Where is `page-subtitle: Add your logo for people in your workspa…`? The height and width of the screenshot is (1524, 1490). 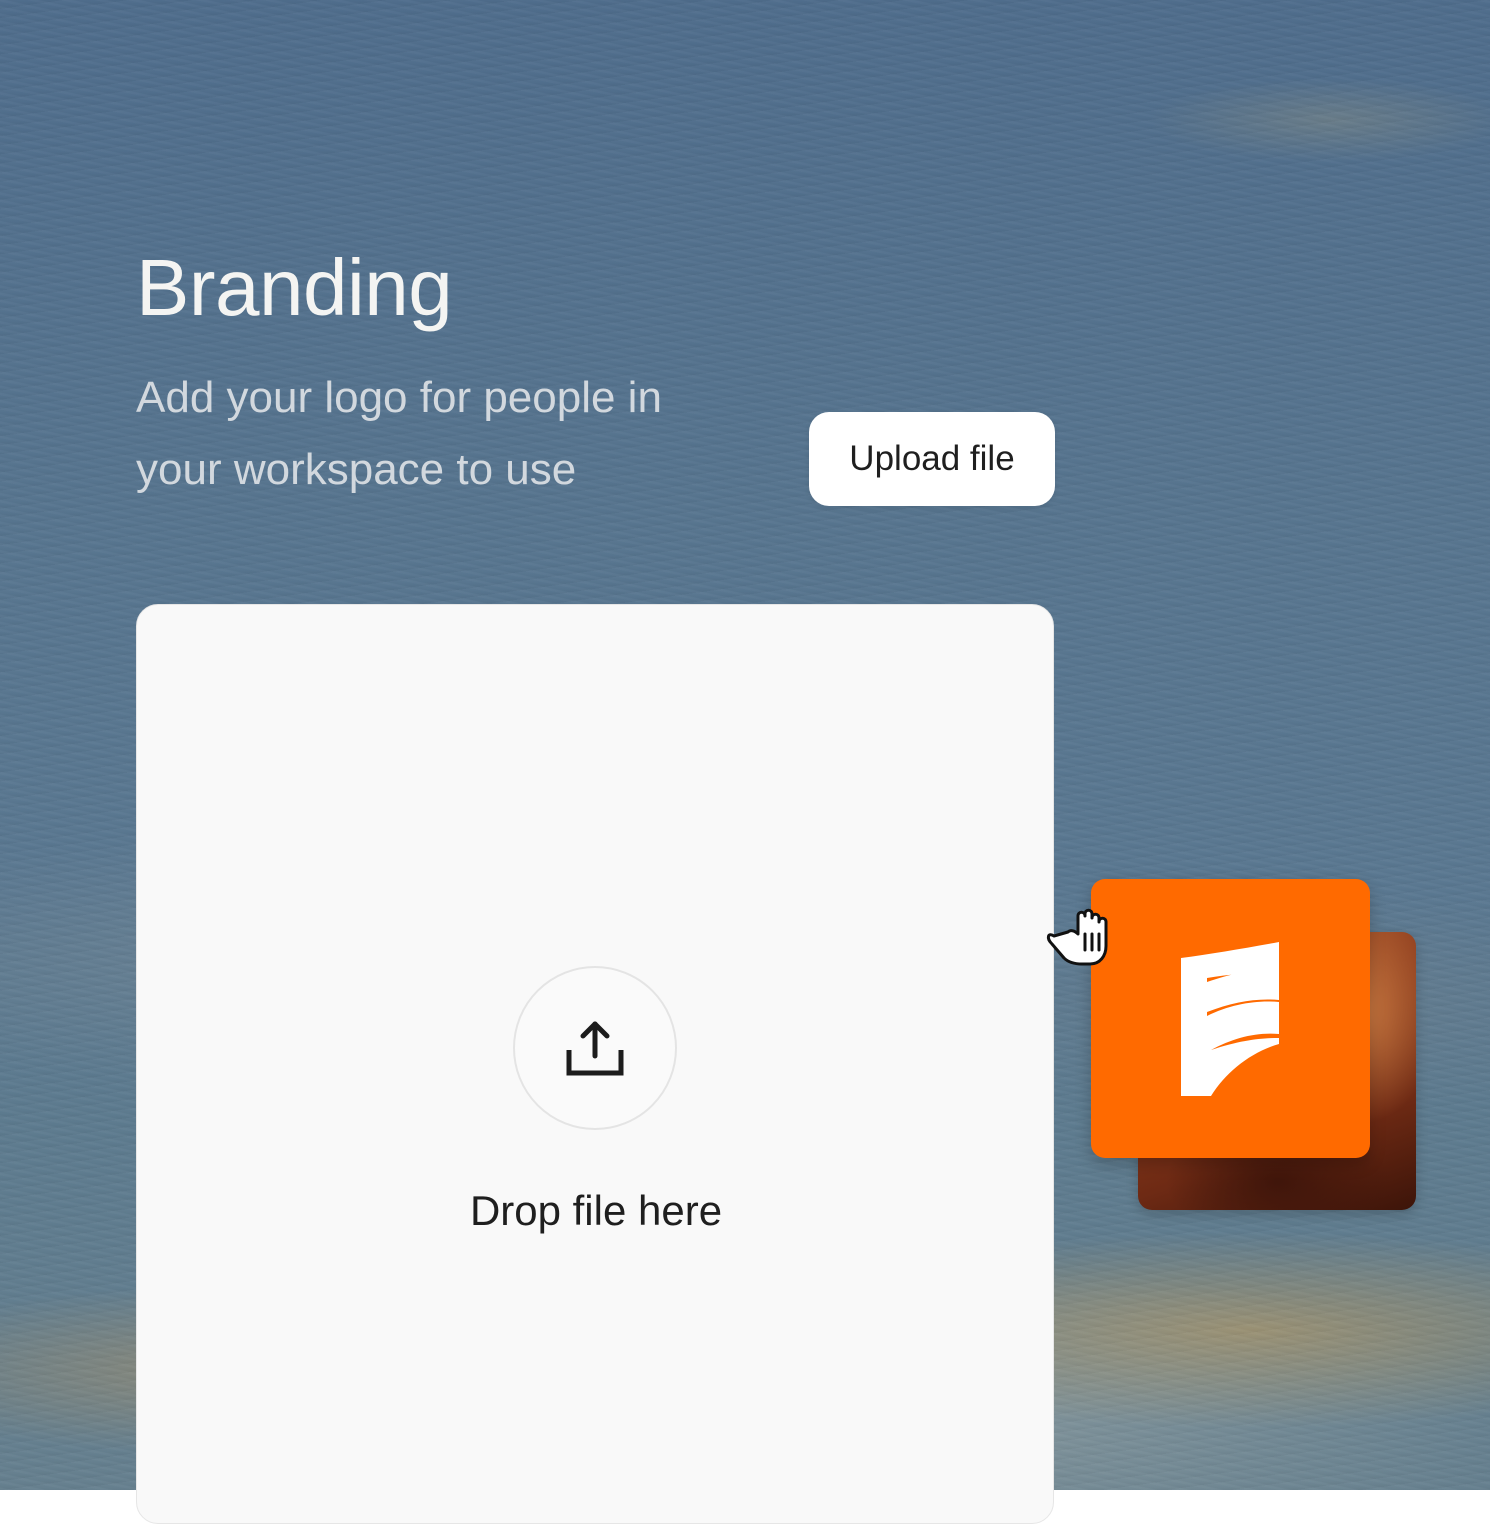
page-subtitle: Add your logo for people in your workspa… is located at coordinates (399, 433).